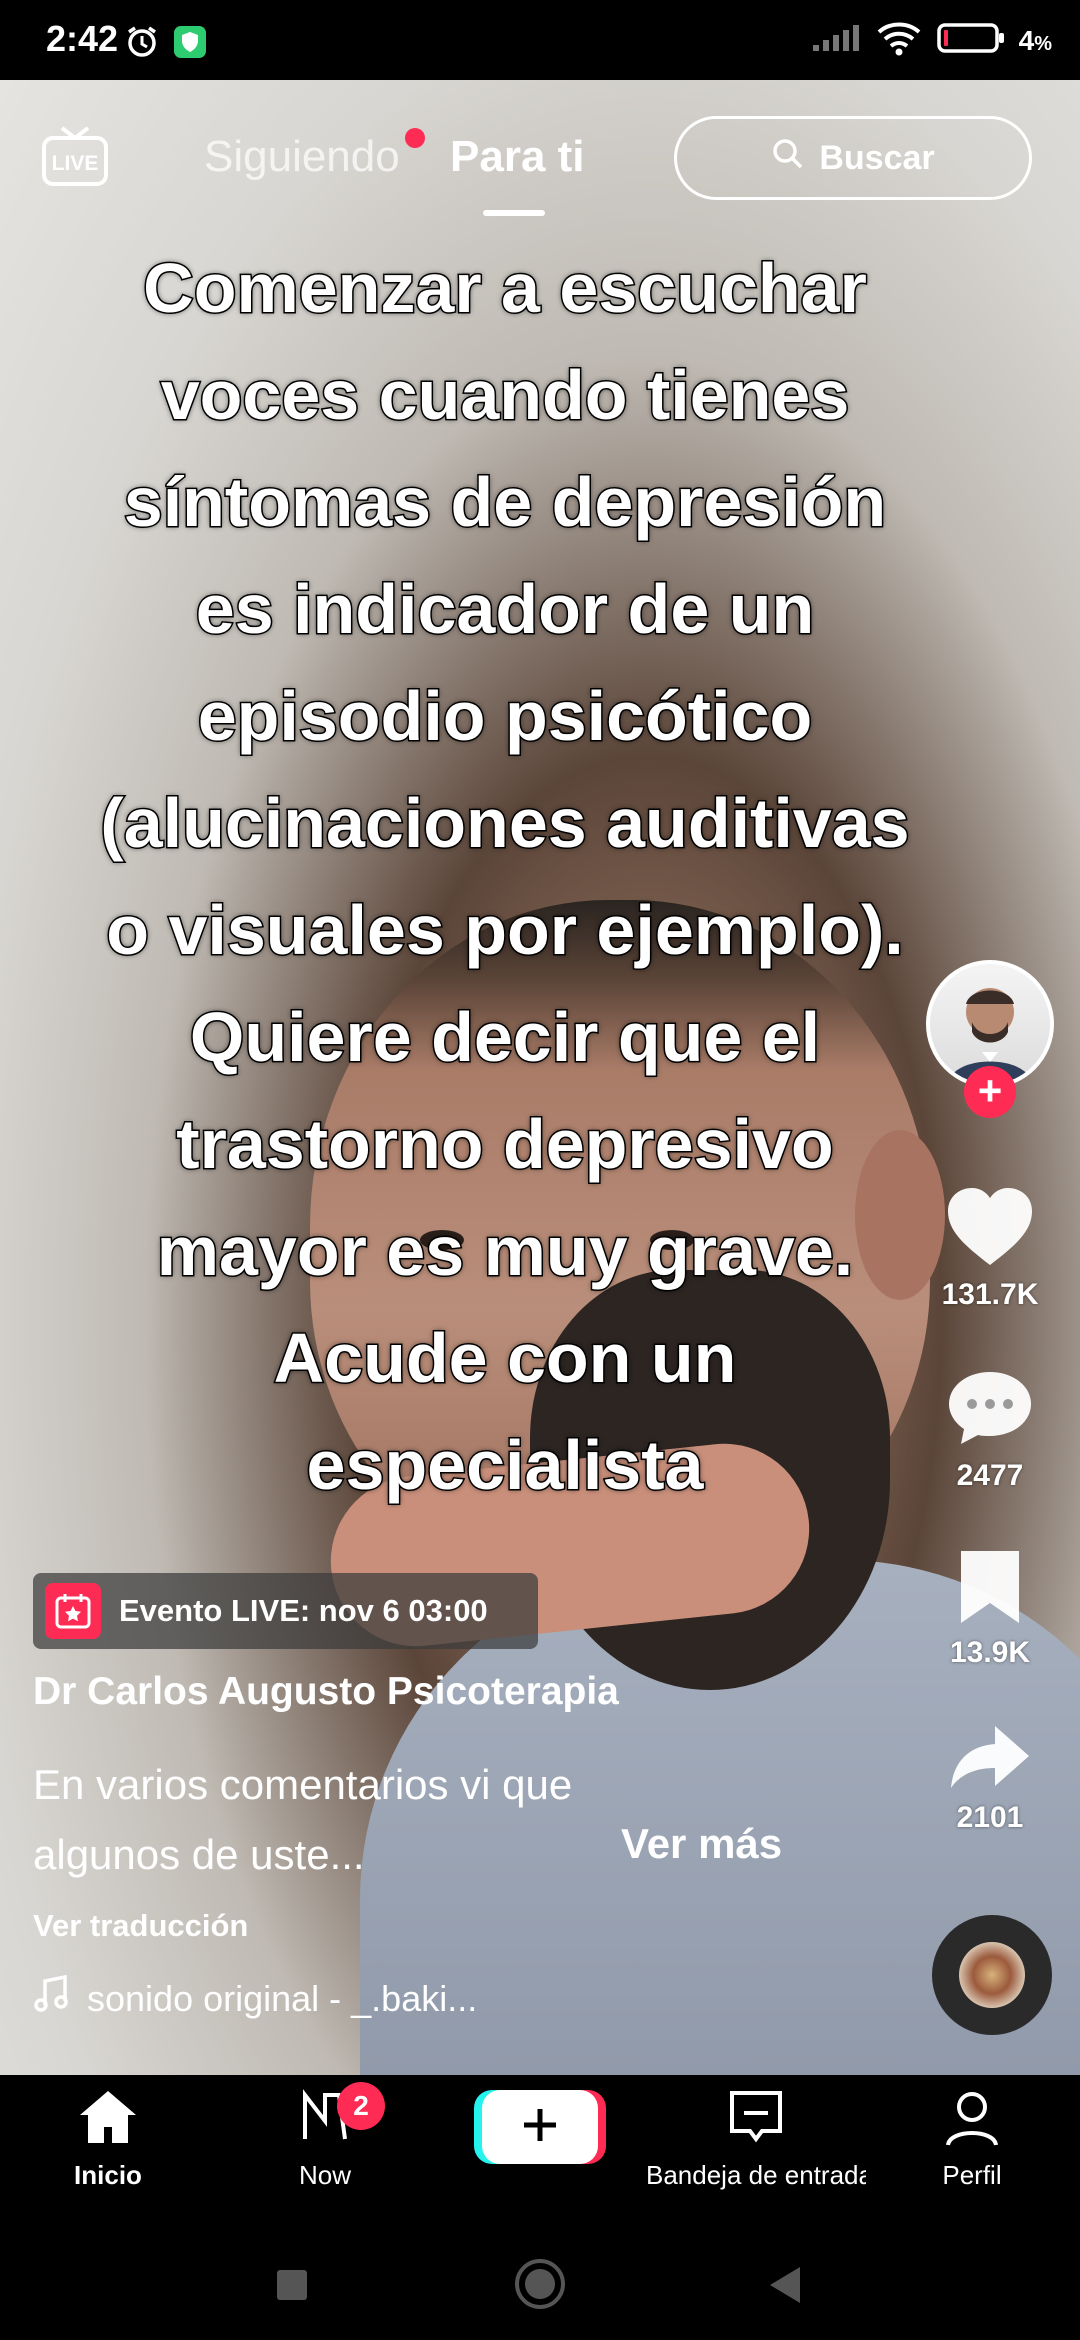  I want to click on share-count: 2101, so click(990, 1817).